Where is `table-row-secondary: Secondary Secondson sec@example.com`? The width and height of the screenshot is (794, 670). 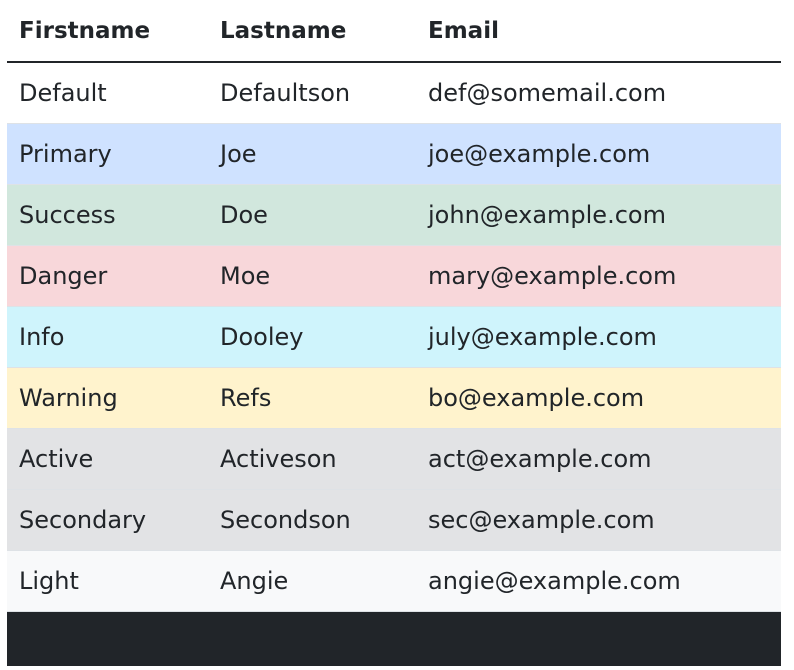 table-row-secondary: Secondary Secondson sec@example.com is located at coordinates (394, 520).